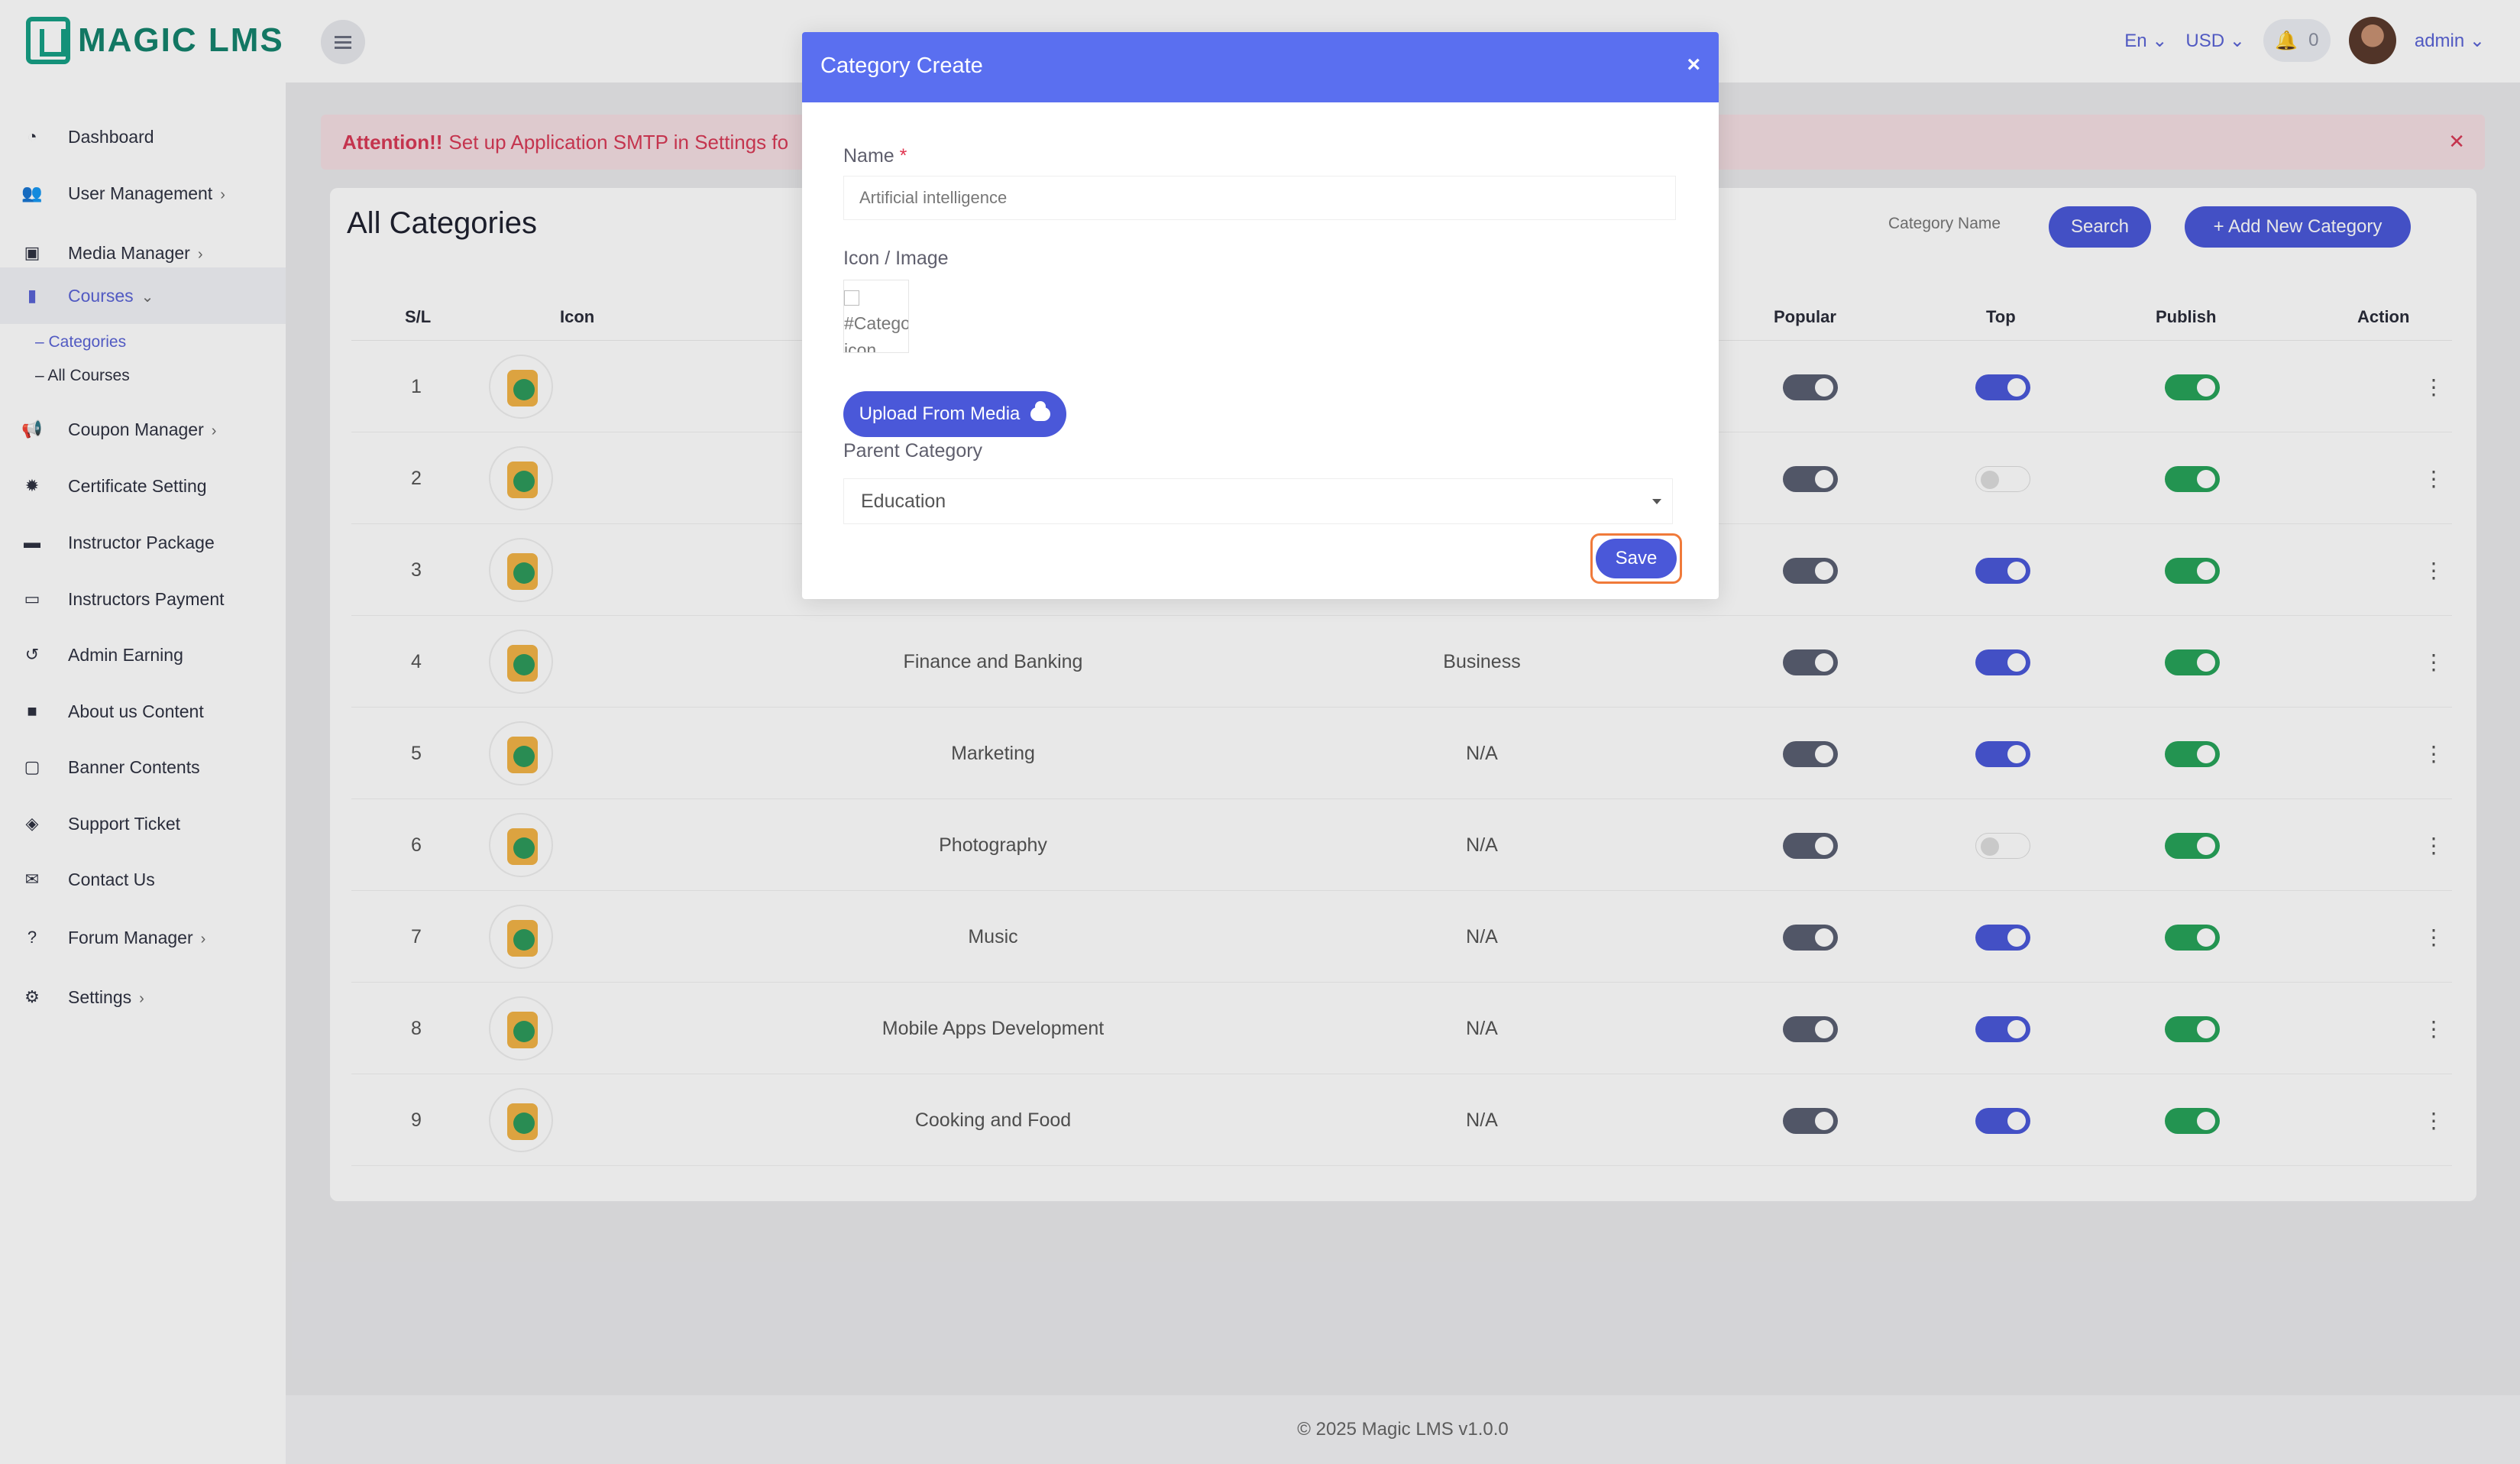  Describe the element at coordinates (955, 414) in the screenshot. I see `upload-from-media-button: Upload From Media` at that location.